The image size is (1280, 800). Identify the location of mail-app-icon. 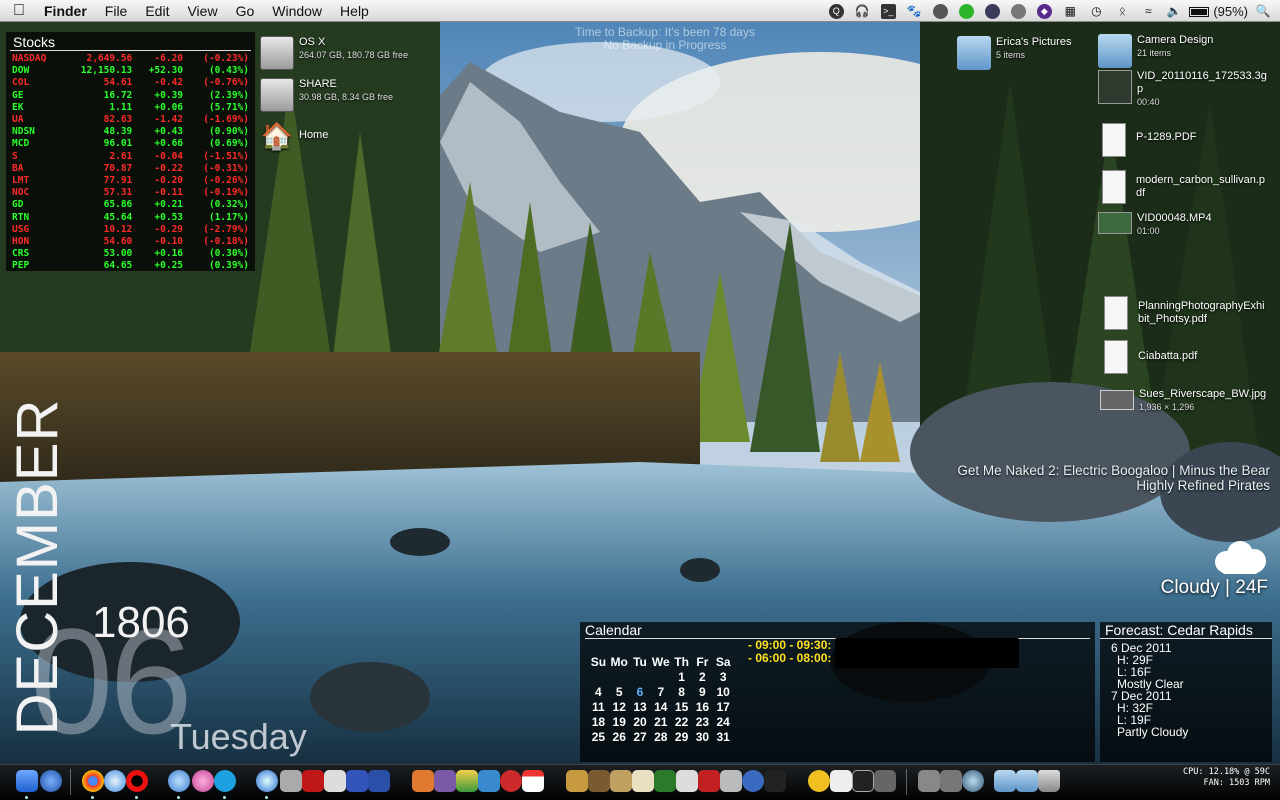
(423, 781).